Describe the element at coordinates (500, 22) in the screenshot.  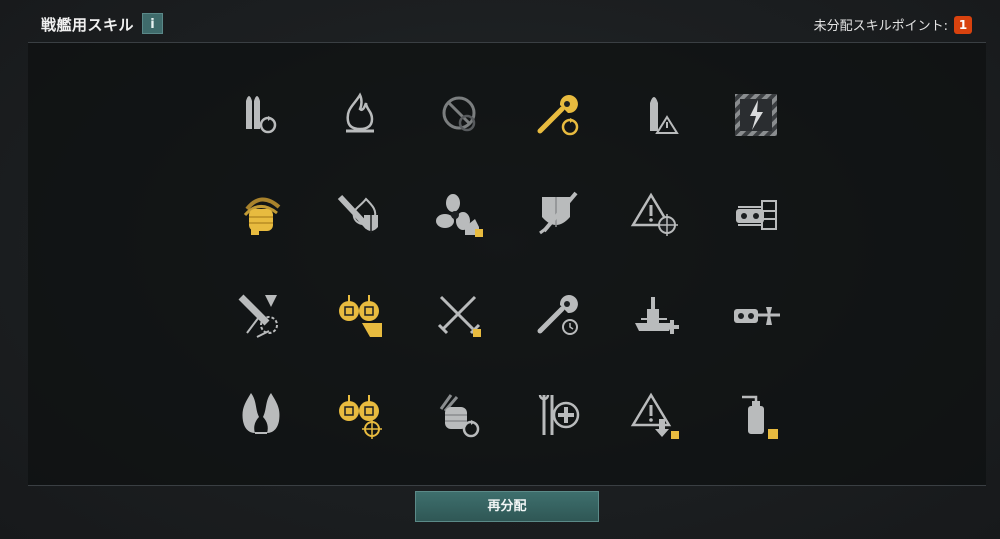
I see `header: 戦艦用スキル i 未分配スキルポイント: 1` at that location.